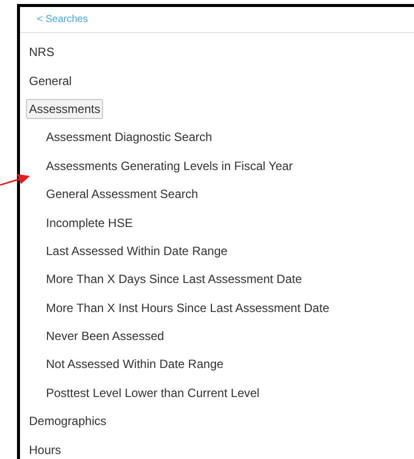 Image resolution: width=414 pixels, height=459 pixels. Describe the element at coordinates (105, 336) in the screenshot. I see `search-item: Never Been Assessed` at that location.